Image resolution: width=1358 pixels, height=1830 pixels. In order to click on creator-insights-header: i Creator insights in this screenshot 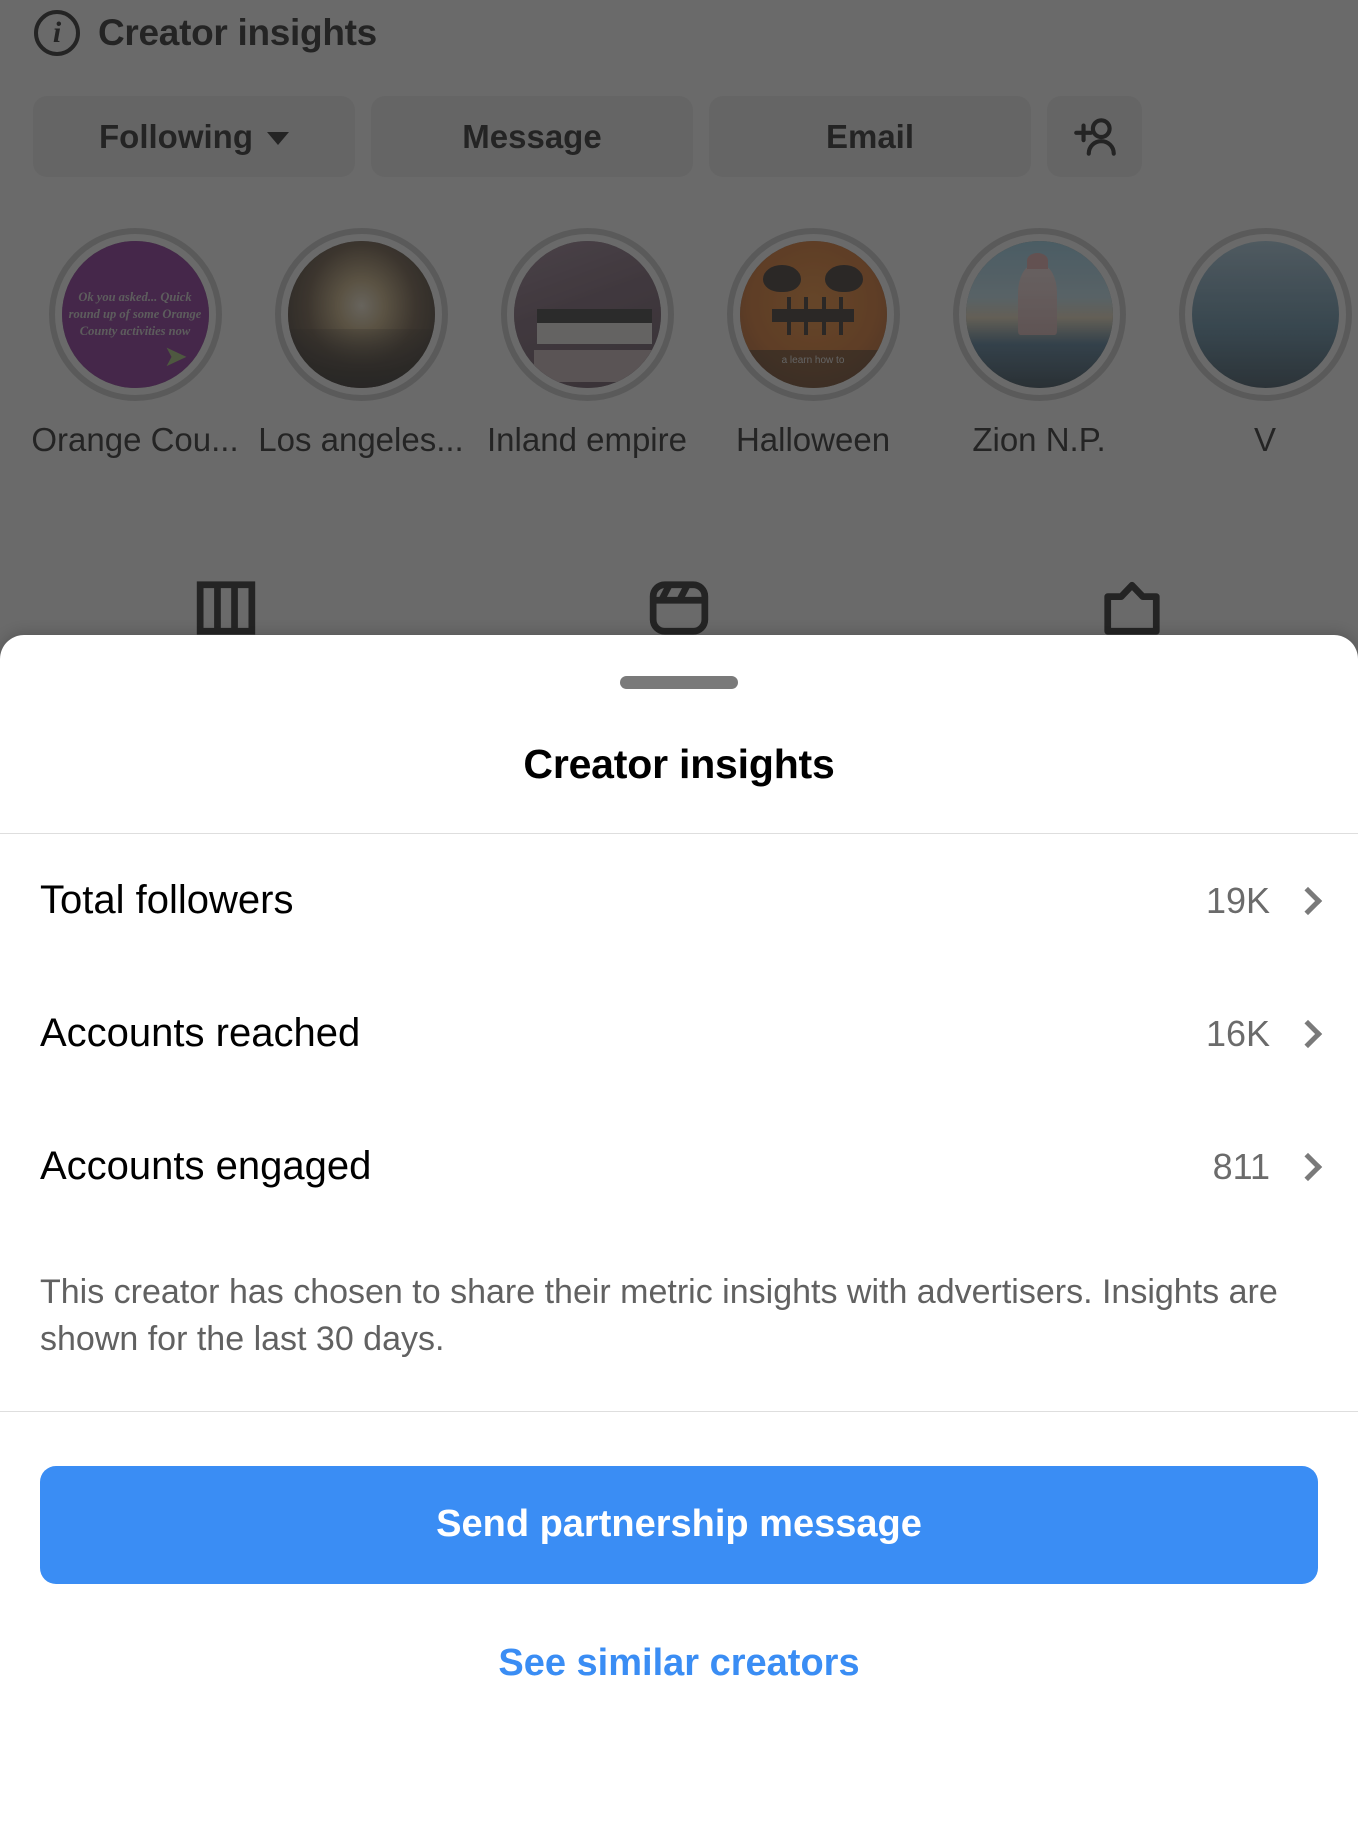, I will do `click(205, 33)`.